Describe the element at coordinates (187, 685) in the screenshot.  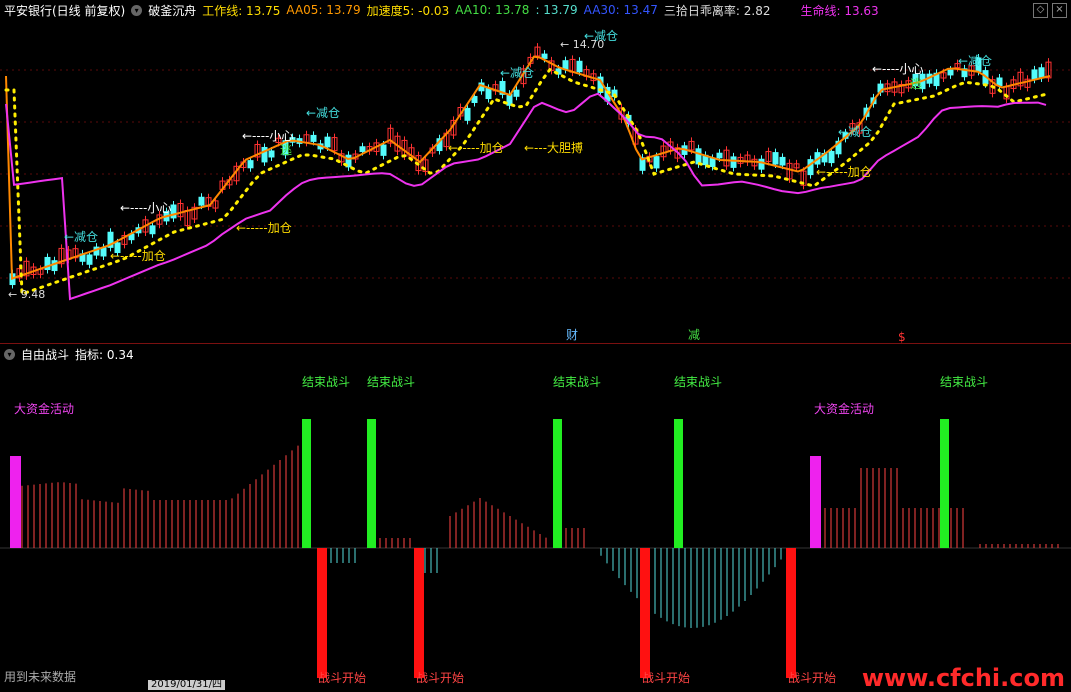
I see `cursor-date: 2019/01/31/四` at that location.